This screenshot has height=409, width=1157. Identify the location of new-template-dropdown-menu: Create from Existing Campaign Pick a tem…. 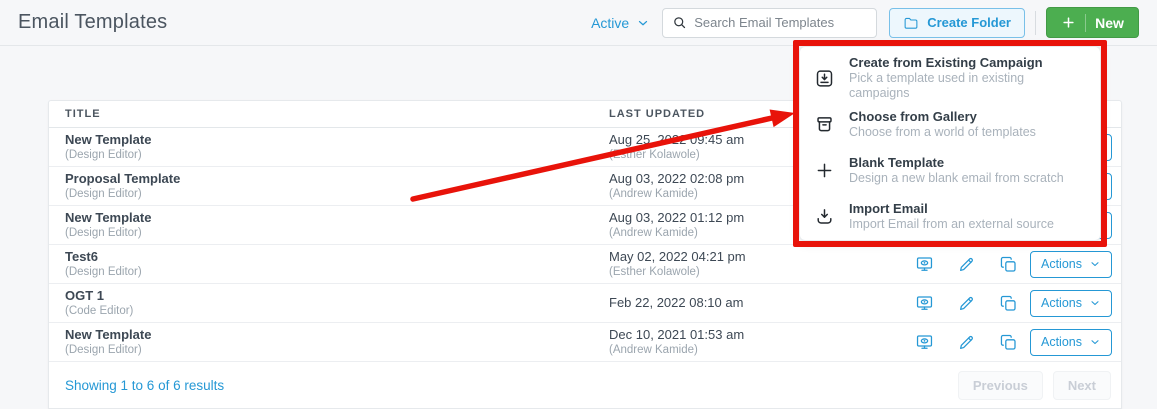
(950, 143).